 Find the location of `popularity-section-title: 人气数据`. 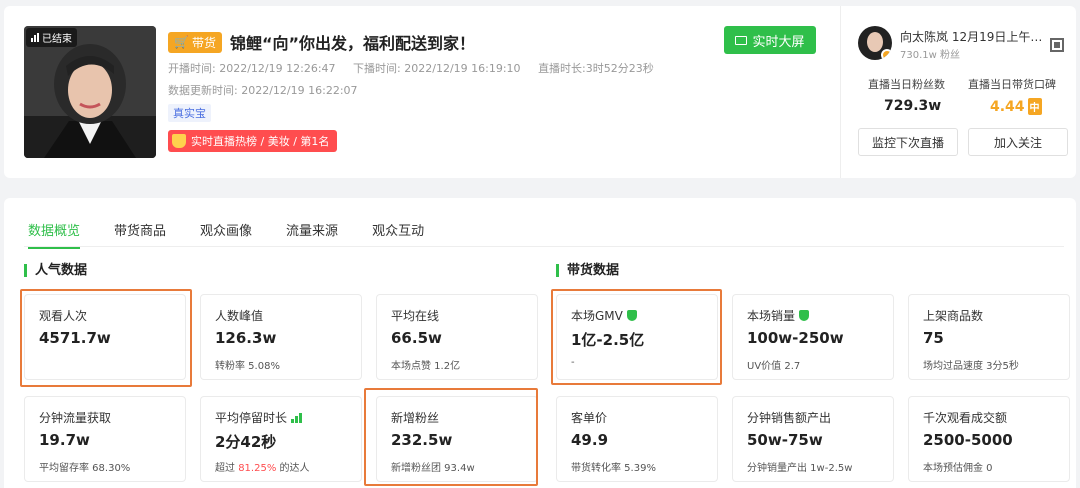

popularity-section-title: 人气数据 is located at coordinates (55, 270).